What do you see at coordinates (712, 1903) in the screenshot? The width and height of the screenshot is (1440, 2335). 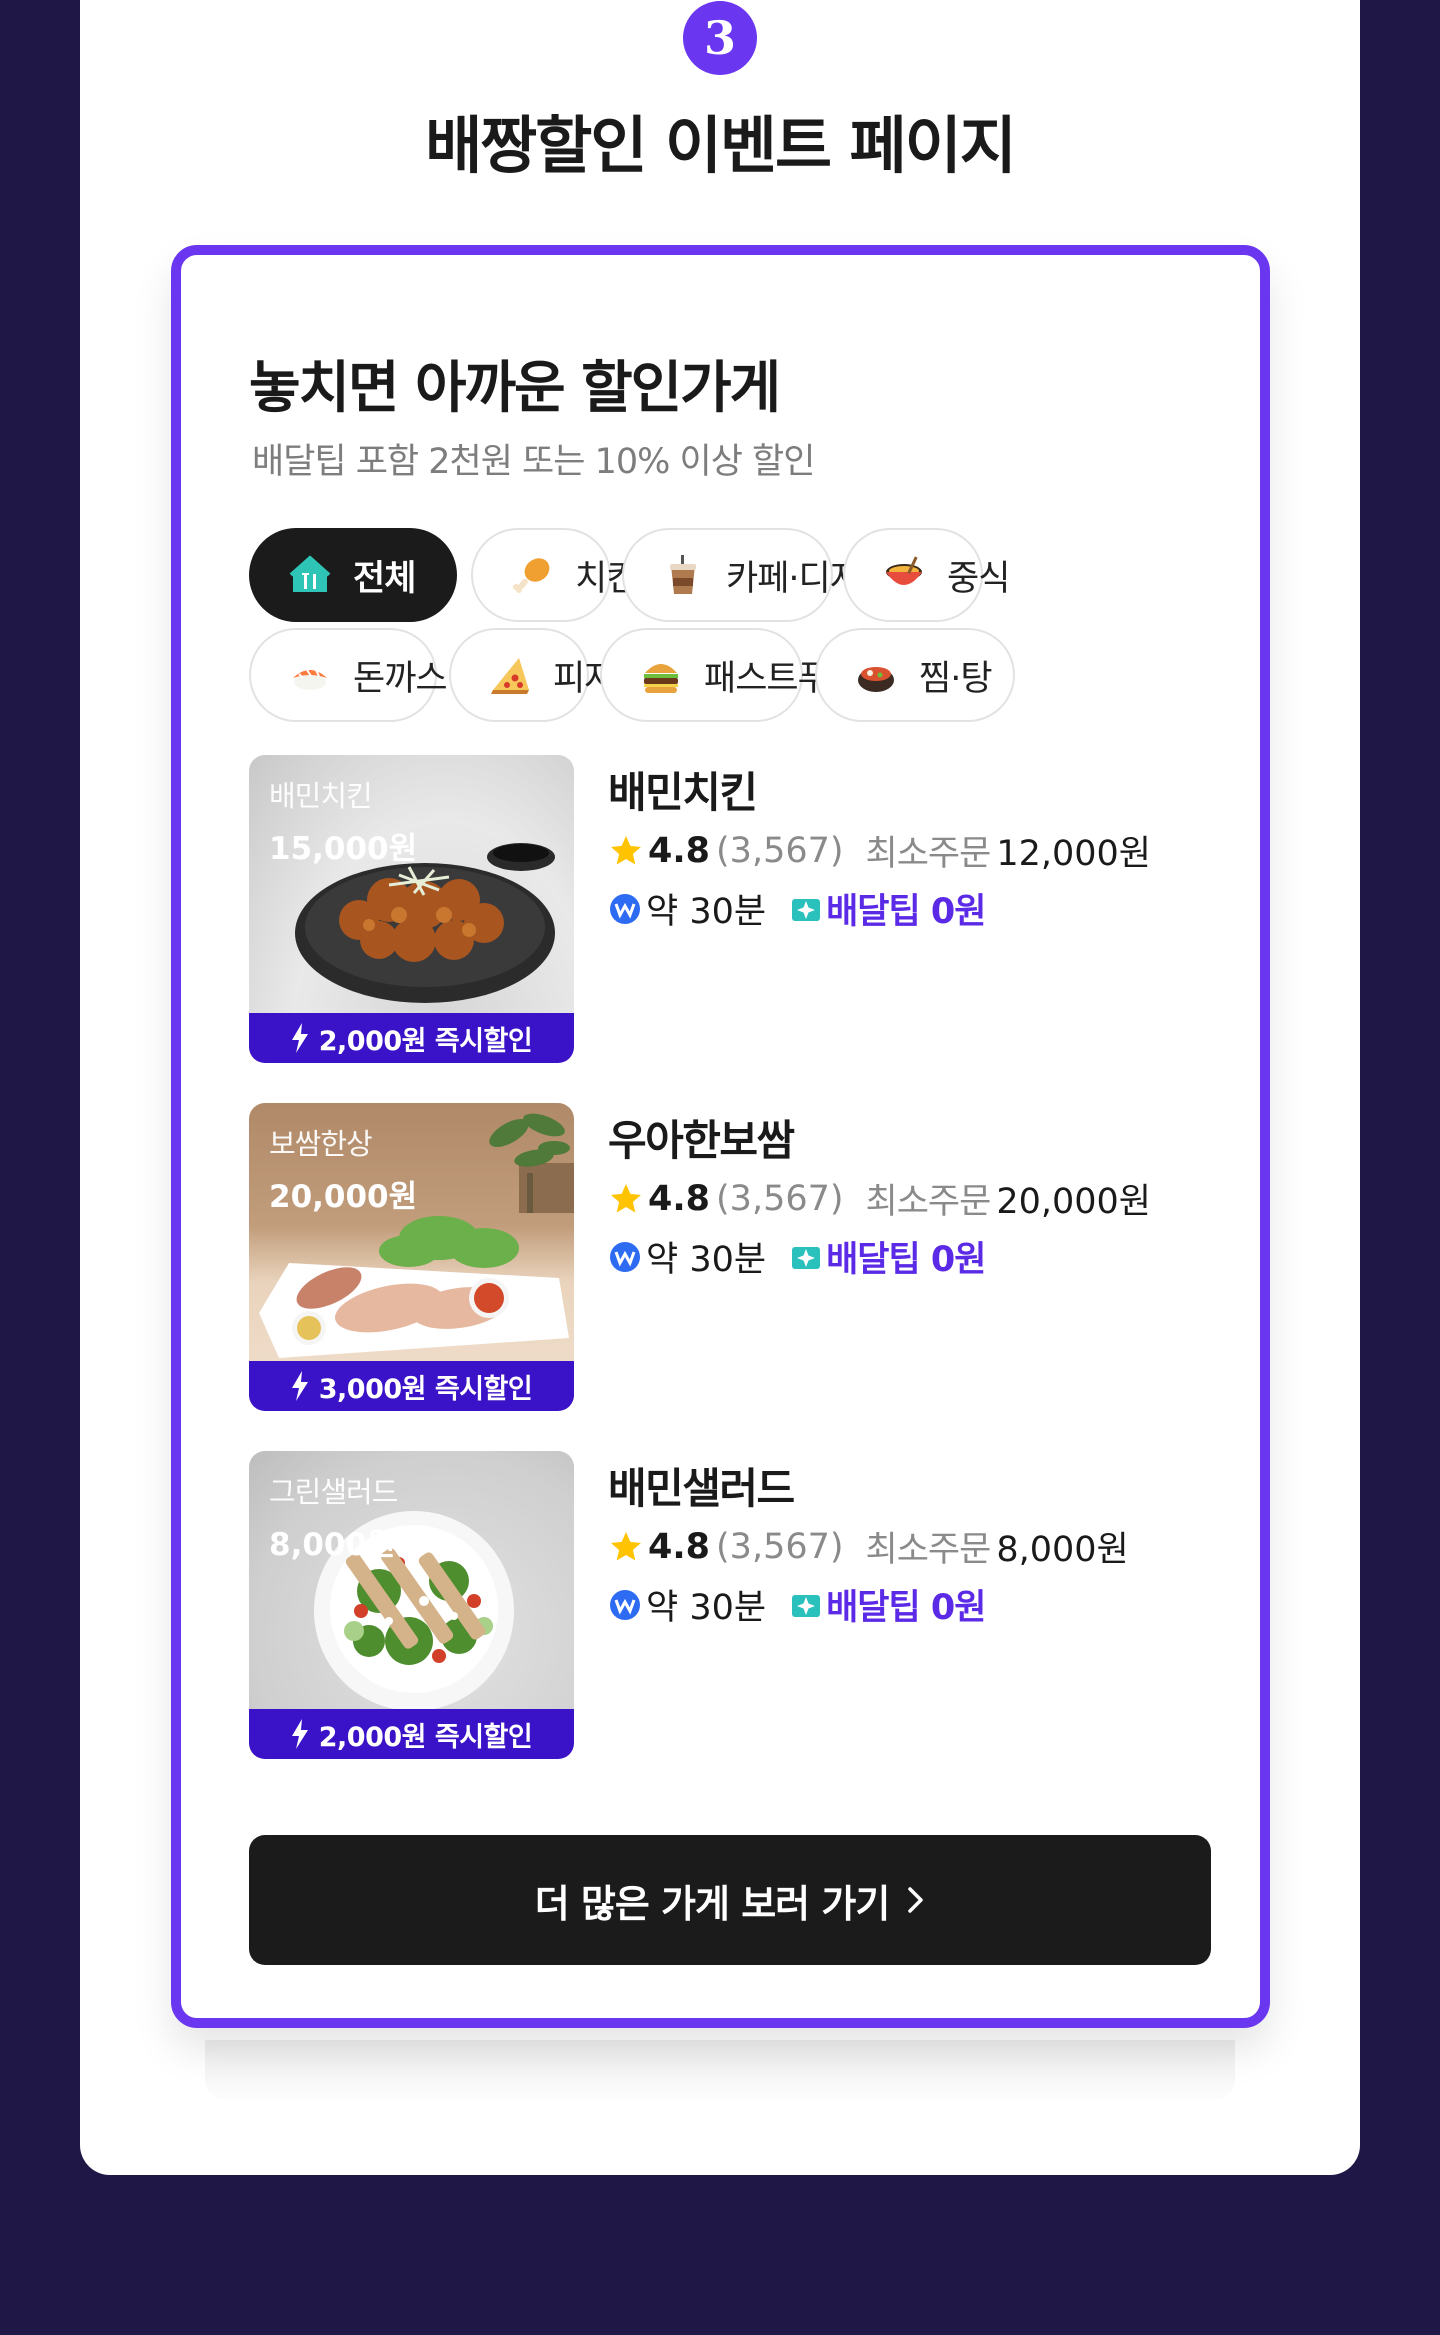 I see `more-stores-label: 더 많은 가게 보러 가기` at bounding box center [712, 1903].